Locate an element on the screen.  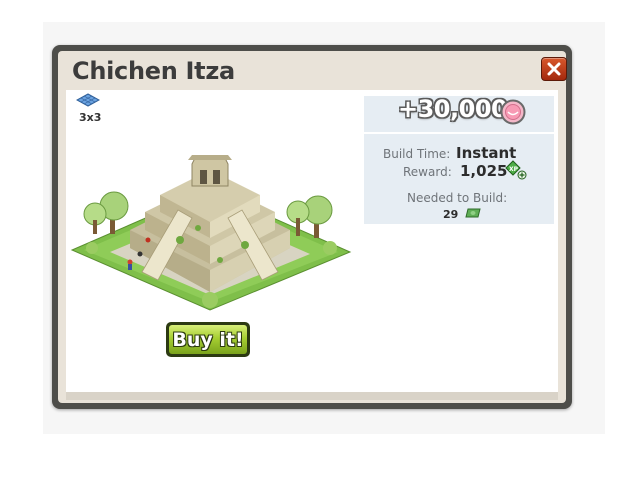
dialog-title: Chichen Itza is located at coordinates (153, 71).